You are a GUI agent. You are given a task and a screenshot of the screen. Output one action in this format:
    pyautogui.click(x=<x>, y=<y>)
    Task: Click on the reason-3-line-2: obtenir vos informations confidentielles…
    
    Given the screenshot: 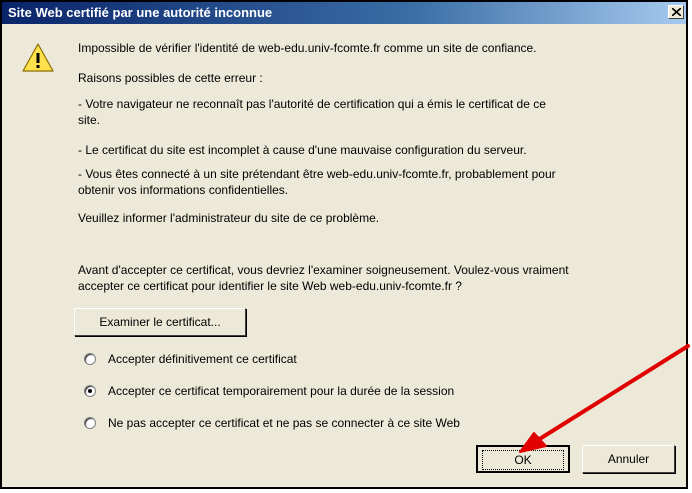 What is the action you would take?
    pyautogui.click(x=183, y=190)
    